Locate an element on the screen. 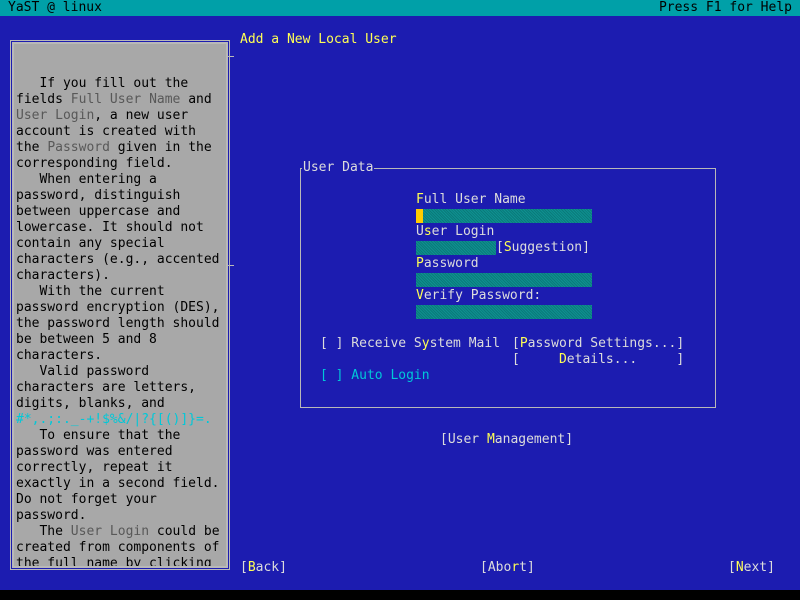  help-line: characters). is located at coordinates (63, 275).